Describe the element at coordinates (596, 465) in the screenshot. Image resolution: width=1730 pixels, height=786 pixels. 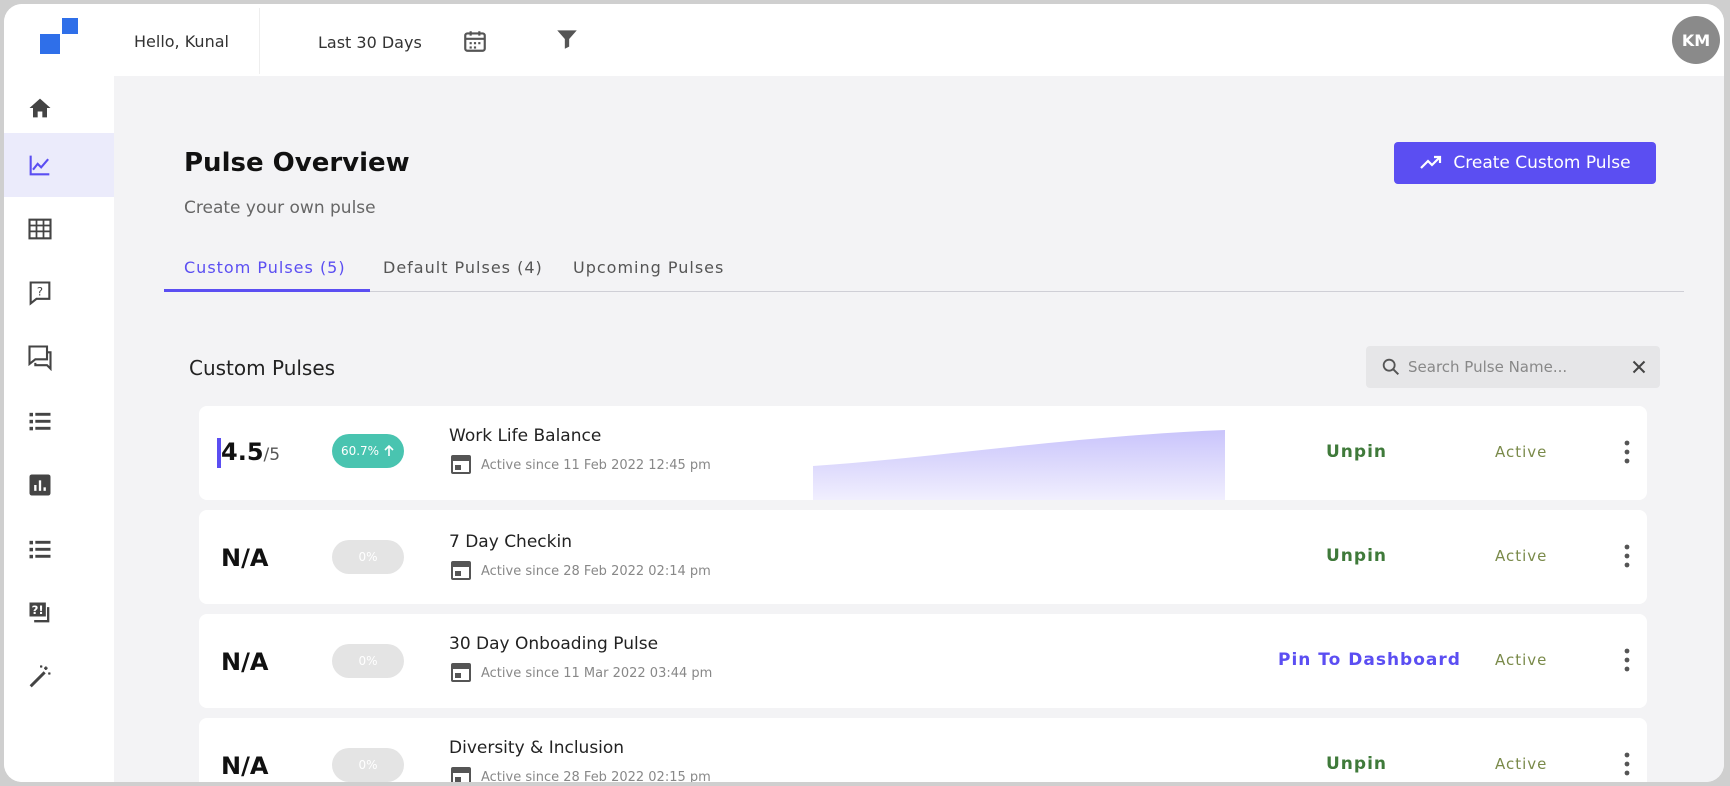
I see `pulse-active-since: Active since 11 Feb 2022 12:45 pm` at that location.